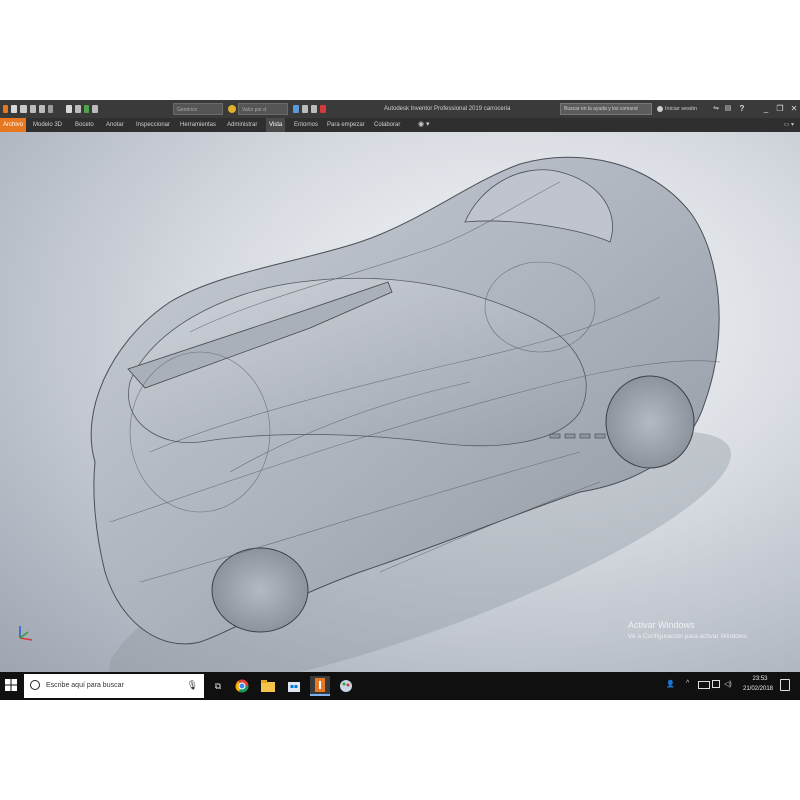  I want to click on adjust-icon, so click(296, 109).